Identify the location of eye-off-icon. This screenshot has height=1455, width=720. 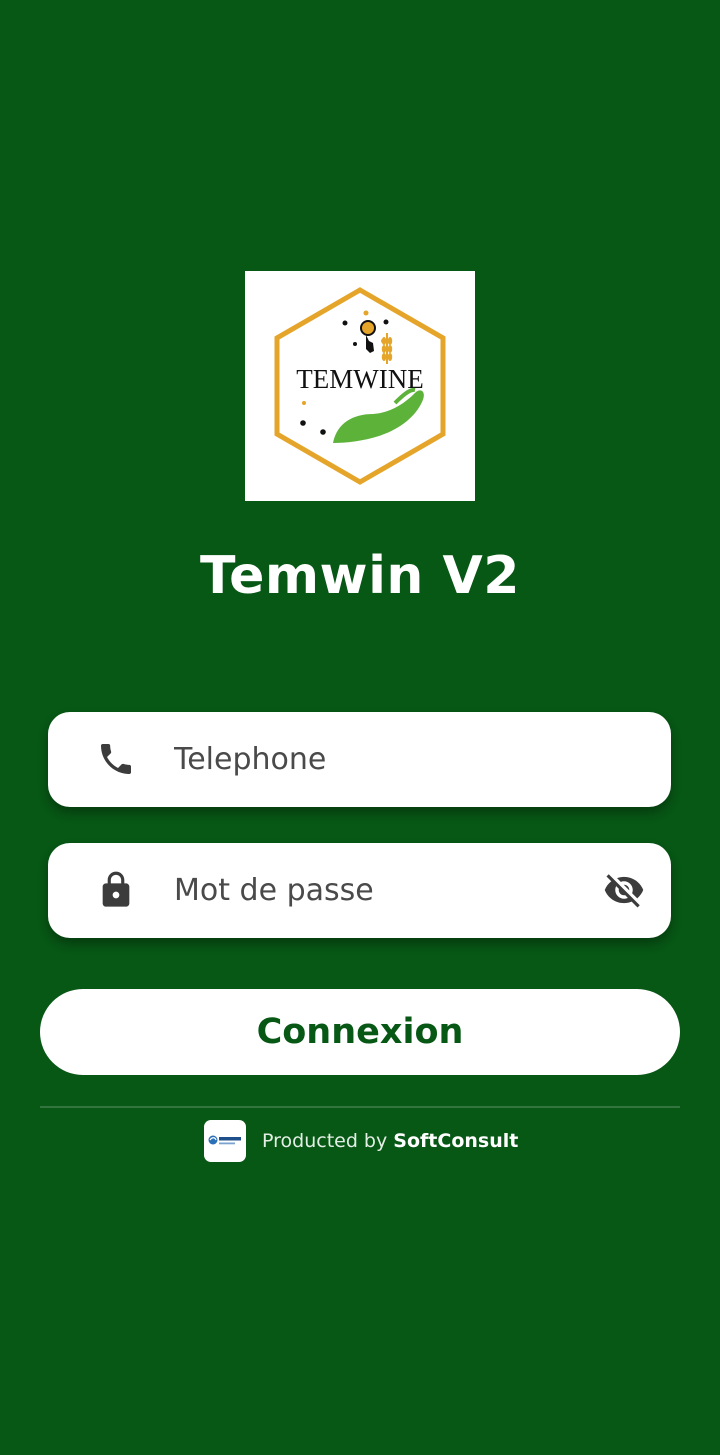
(624, 890).